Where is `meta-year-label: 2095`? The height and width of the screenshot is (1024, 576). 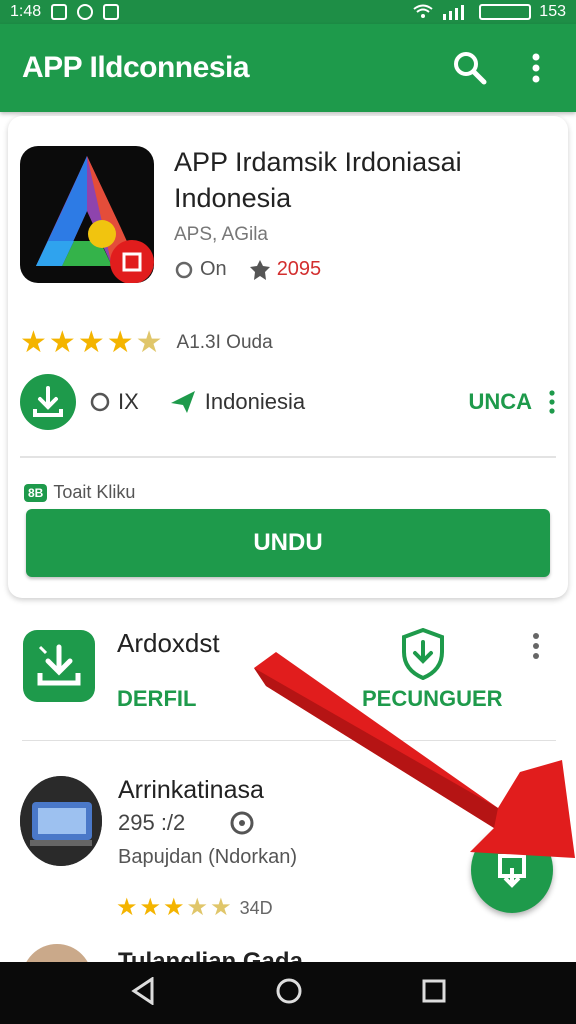 meta-year-label: 2095 is located at coordinates (299, 269).